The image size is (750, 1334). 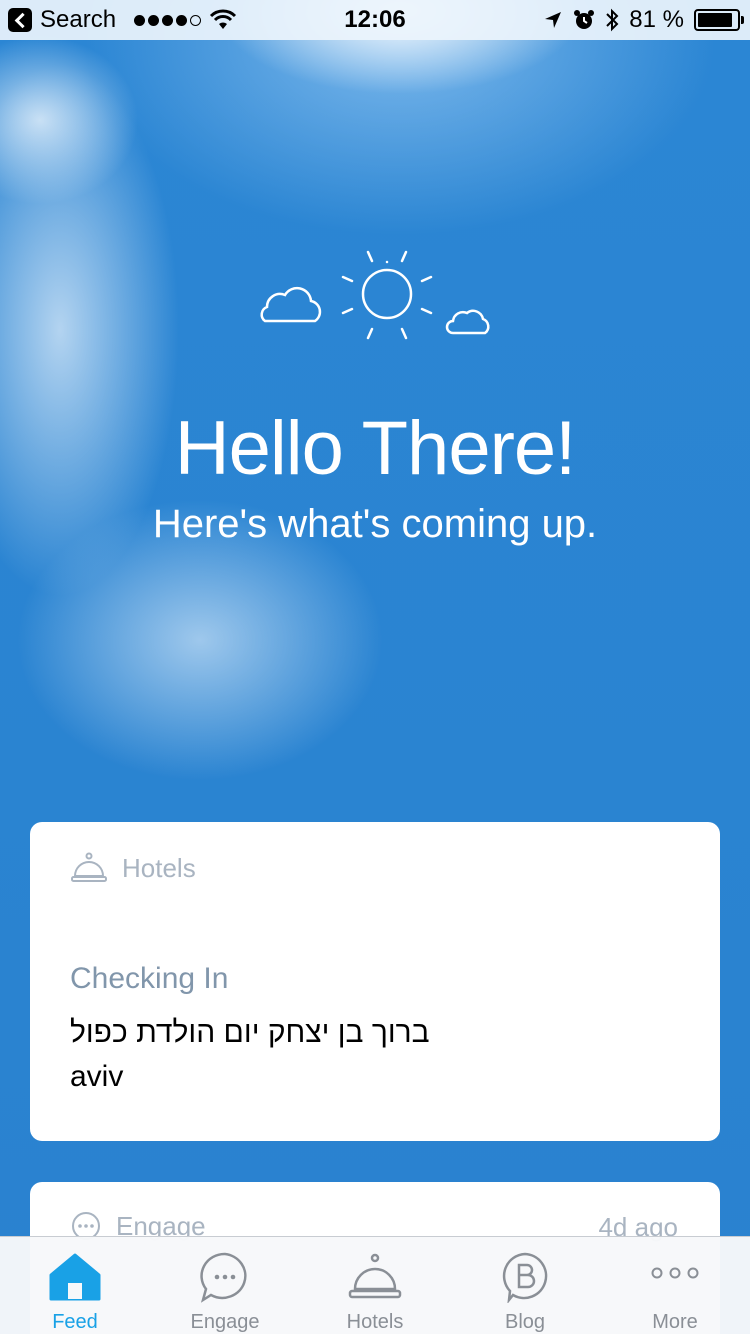 I want to click on hero-title: Hello There!, so click(x=375, y=448).